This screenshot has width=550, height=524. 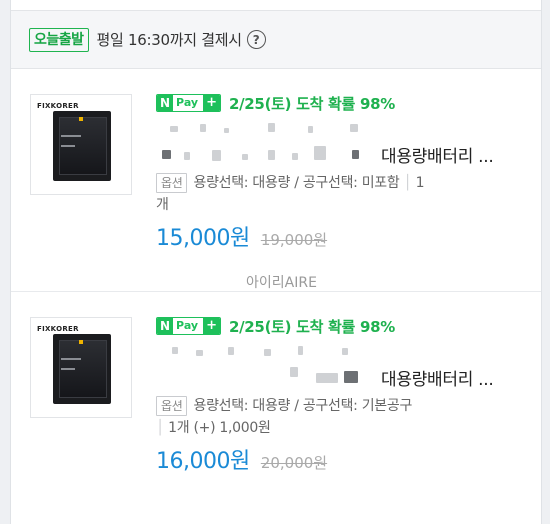 I want to click on notice-text: 평일 16:30까지 결제시, so click(x=169, y=40).